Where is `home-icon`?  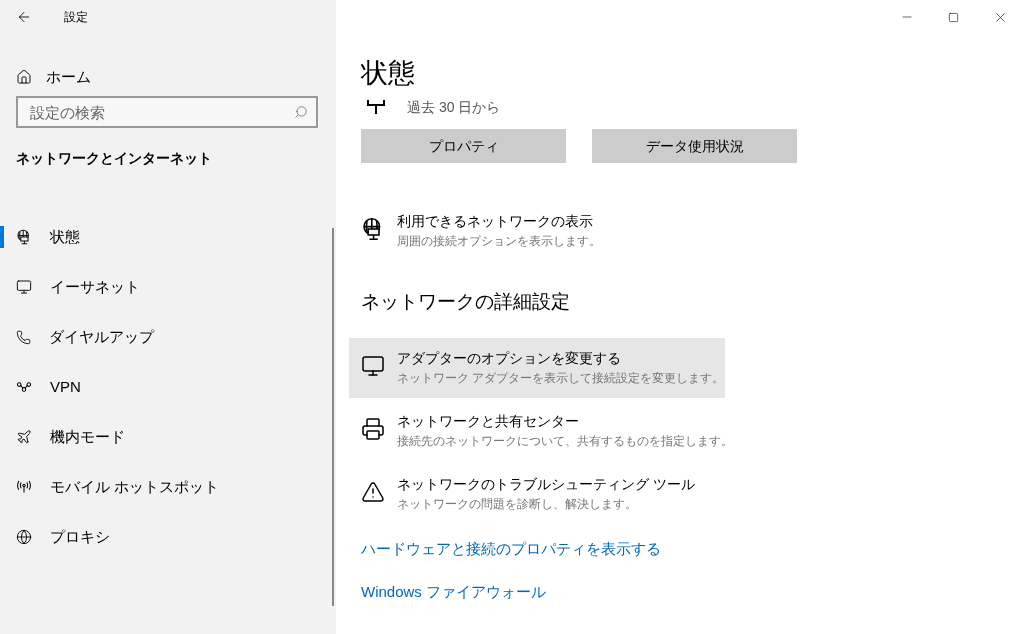 home-icon is located at coordinates (24, 77).